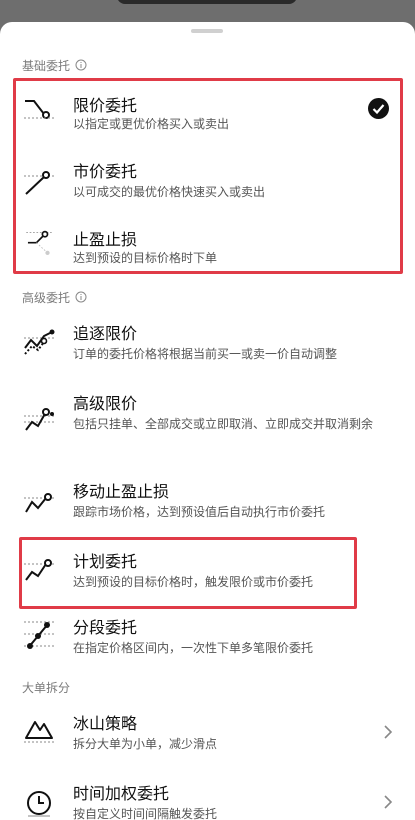  I want to click on chase-limit-icon, so click(40, 342).